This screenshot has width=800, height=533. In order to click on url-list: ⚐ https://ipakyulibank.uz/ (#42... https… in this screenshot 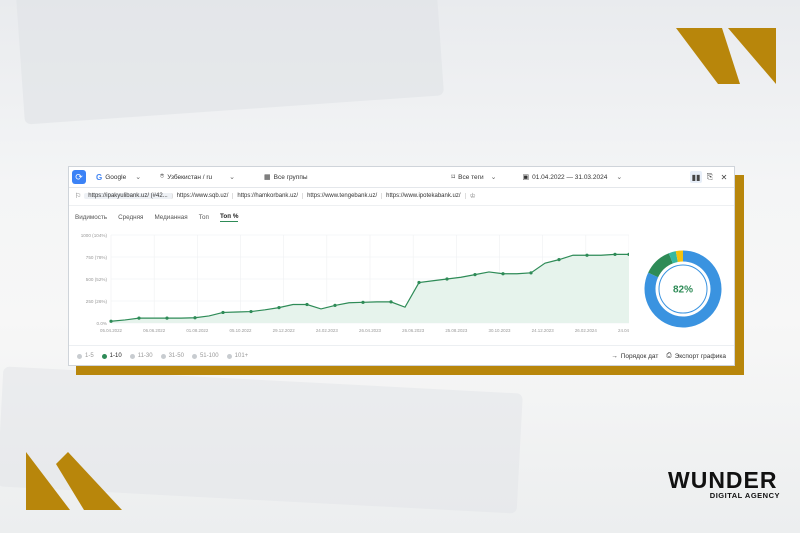, I will do `click(401, 196)`.